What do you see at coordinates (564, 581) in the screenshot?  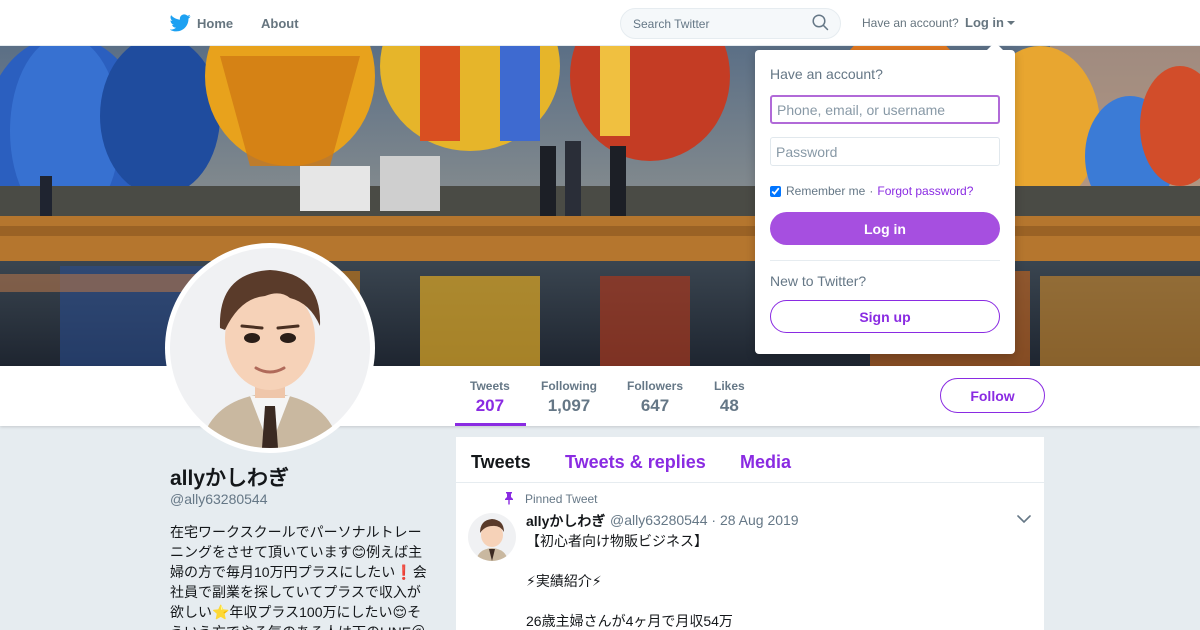 I see `tweet-line: ⚡実績紹介⚡` at bounding box center [564, 581].